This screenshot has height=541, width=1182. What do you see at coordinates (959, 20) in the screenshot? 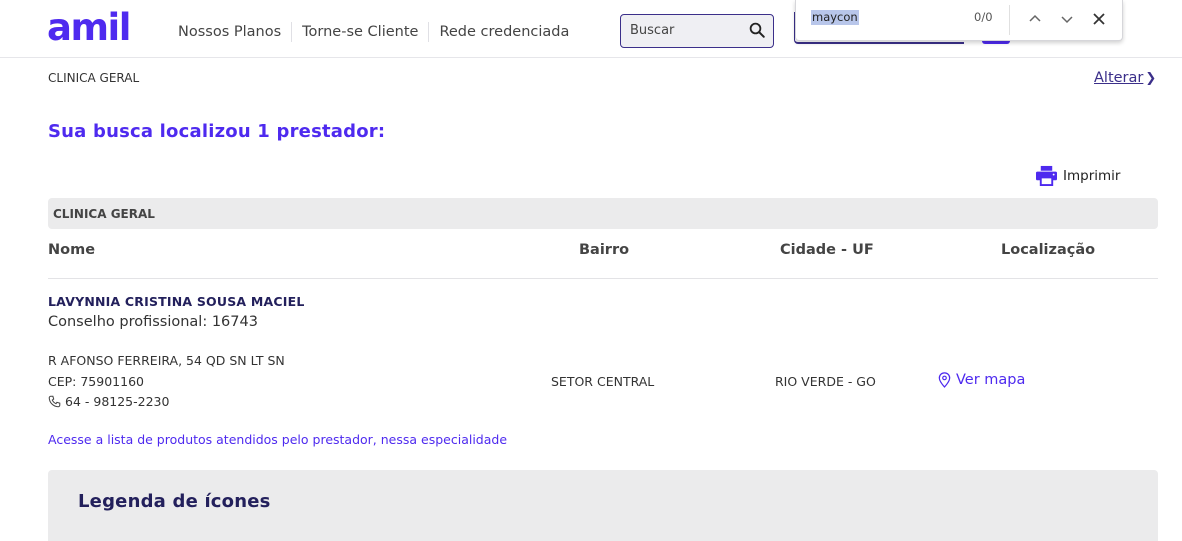
I see `find-bar: maycon 0/0` at bounding box center [959, 20].